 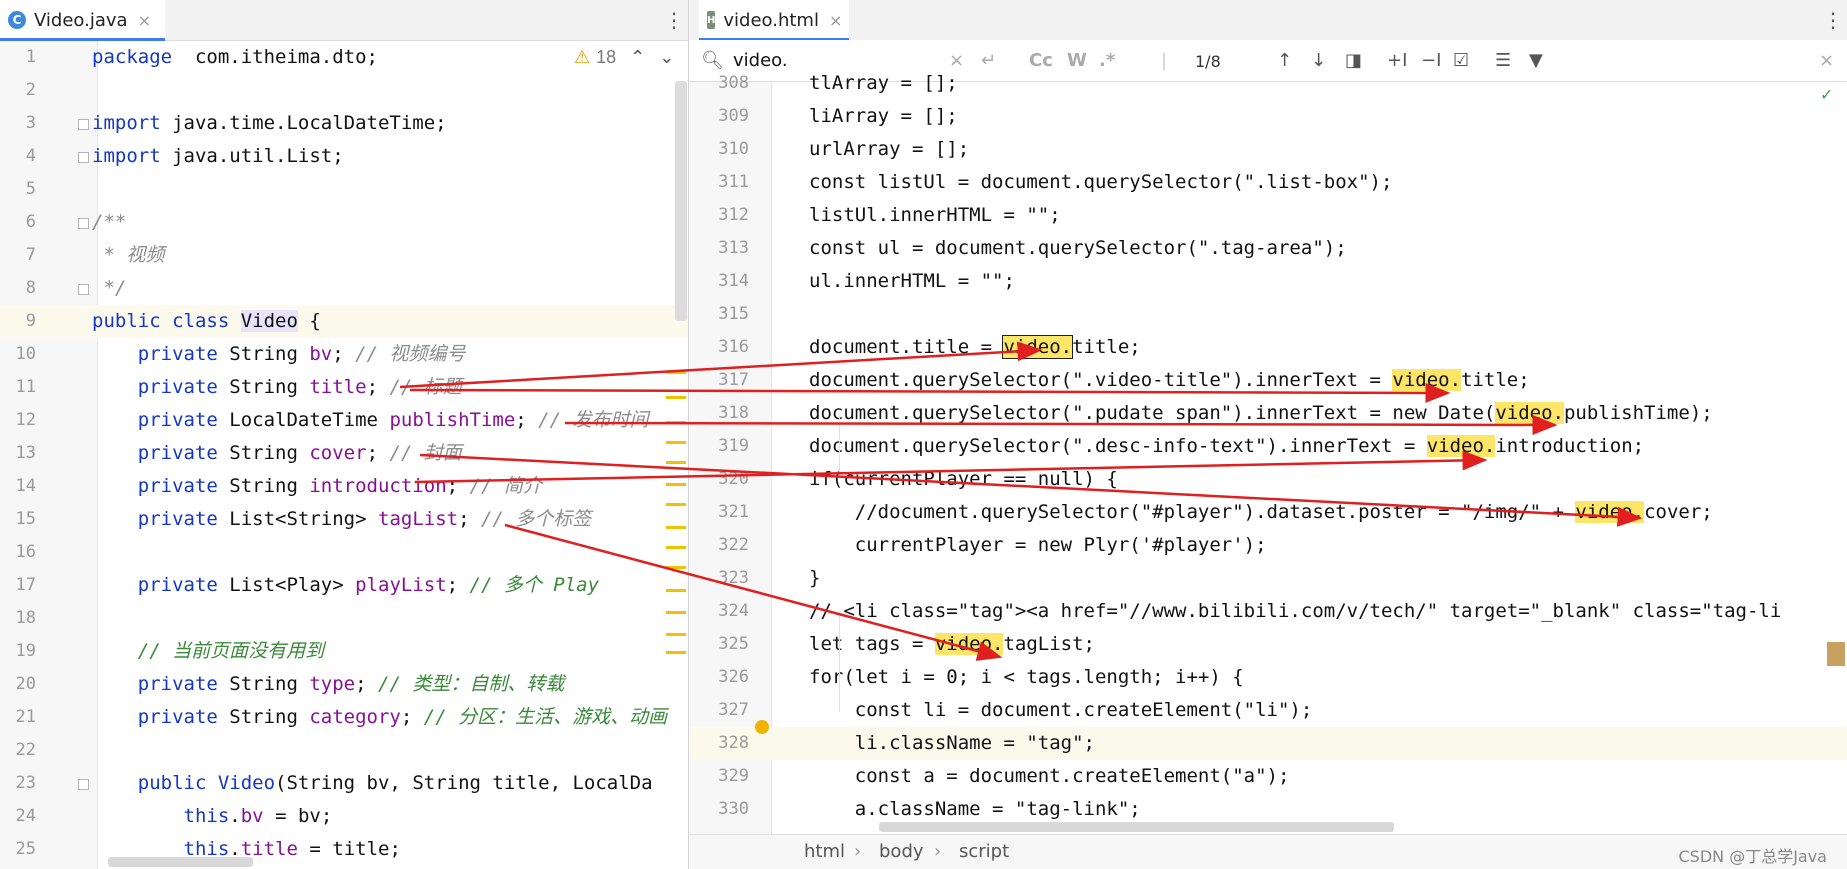 What do you see at coordinates (762, 727) in the screenshot?
I see `lightbulb-icon` at bounding box center [762, 727].